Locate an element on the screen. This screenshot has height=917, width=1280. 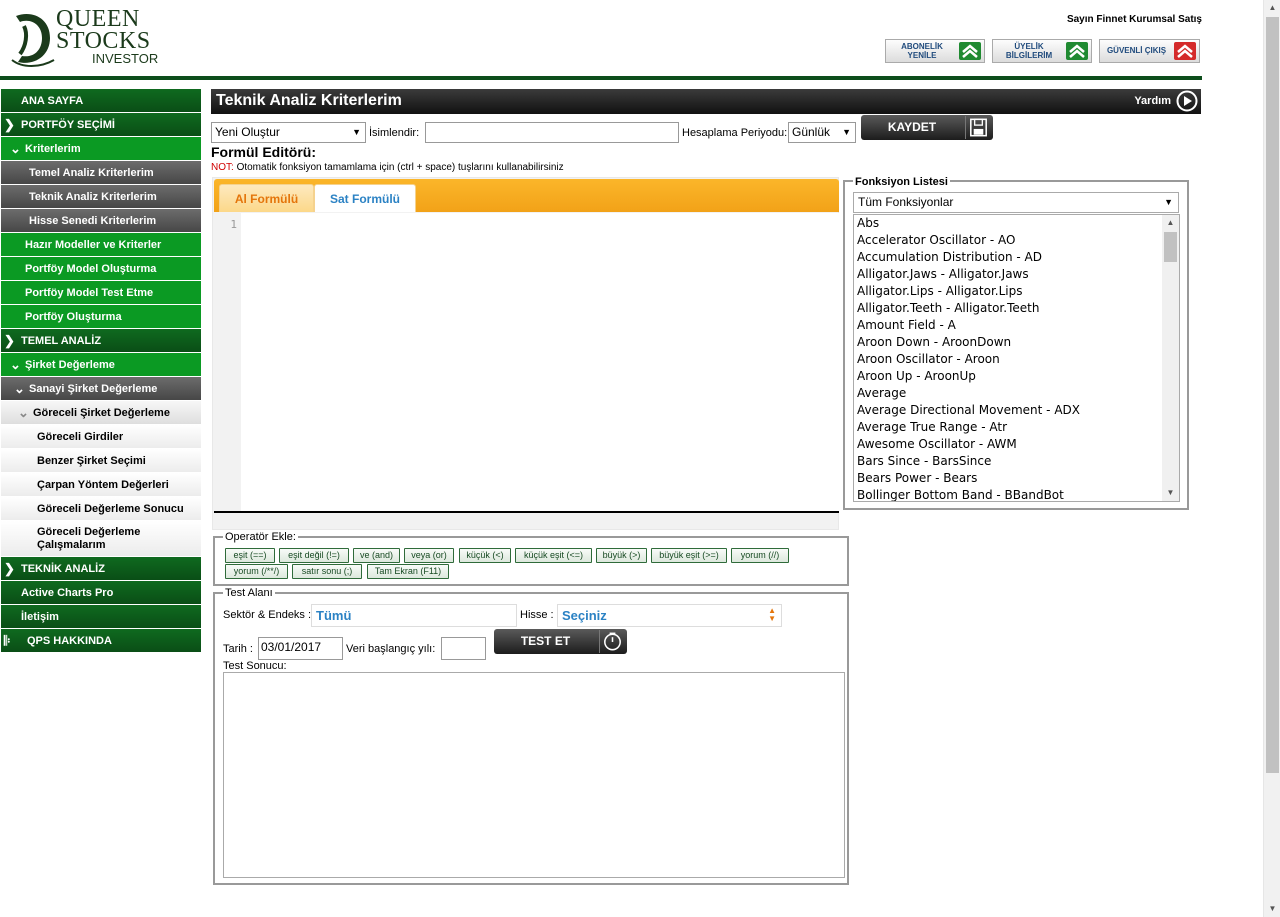
list-item: Aroon Oscillator - Aroon is located at coordinates (1016, 359).